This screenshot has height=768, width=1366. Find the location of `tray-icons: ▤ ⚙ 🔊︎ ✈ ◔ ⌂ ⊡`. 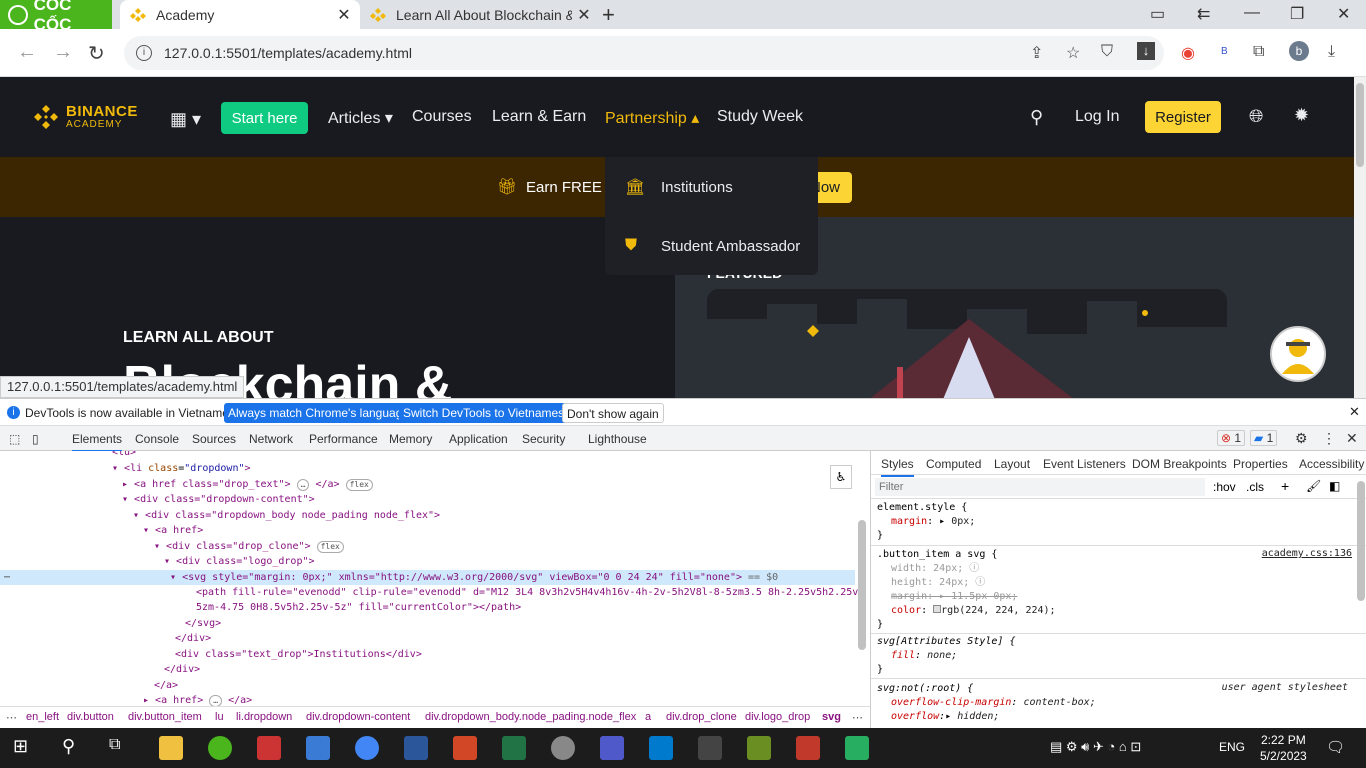

tray-icons: ▤ ⚙ 🔊︎ ✈ ◔ ⌂ ⊡ is located at coordinates (1095, 747).